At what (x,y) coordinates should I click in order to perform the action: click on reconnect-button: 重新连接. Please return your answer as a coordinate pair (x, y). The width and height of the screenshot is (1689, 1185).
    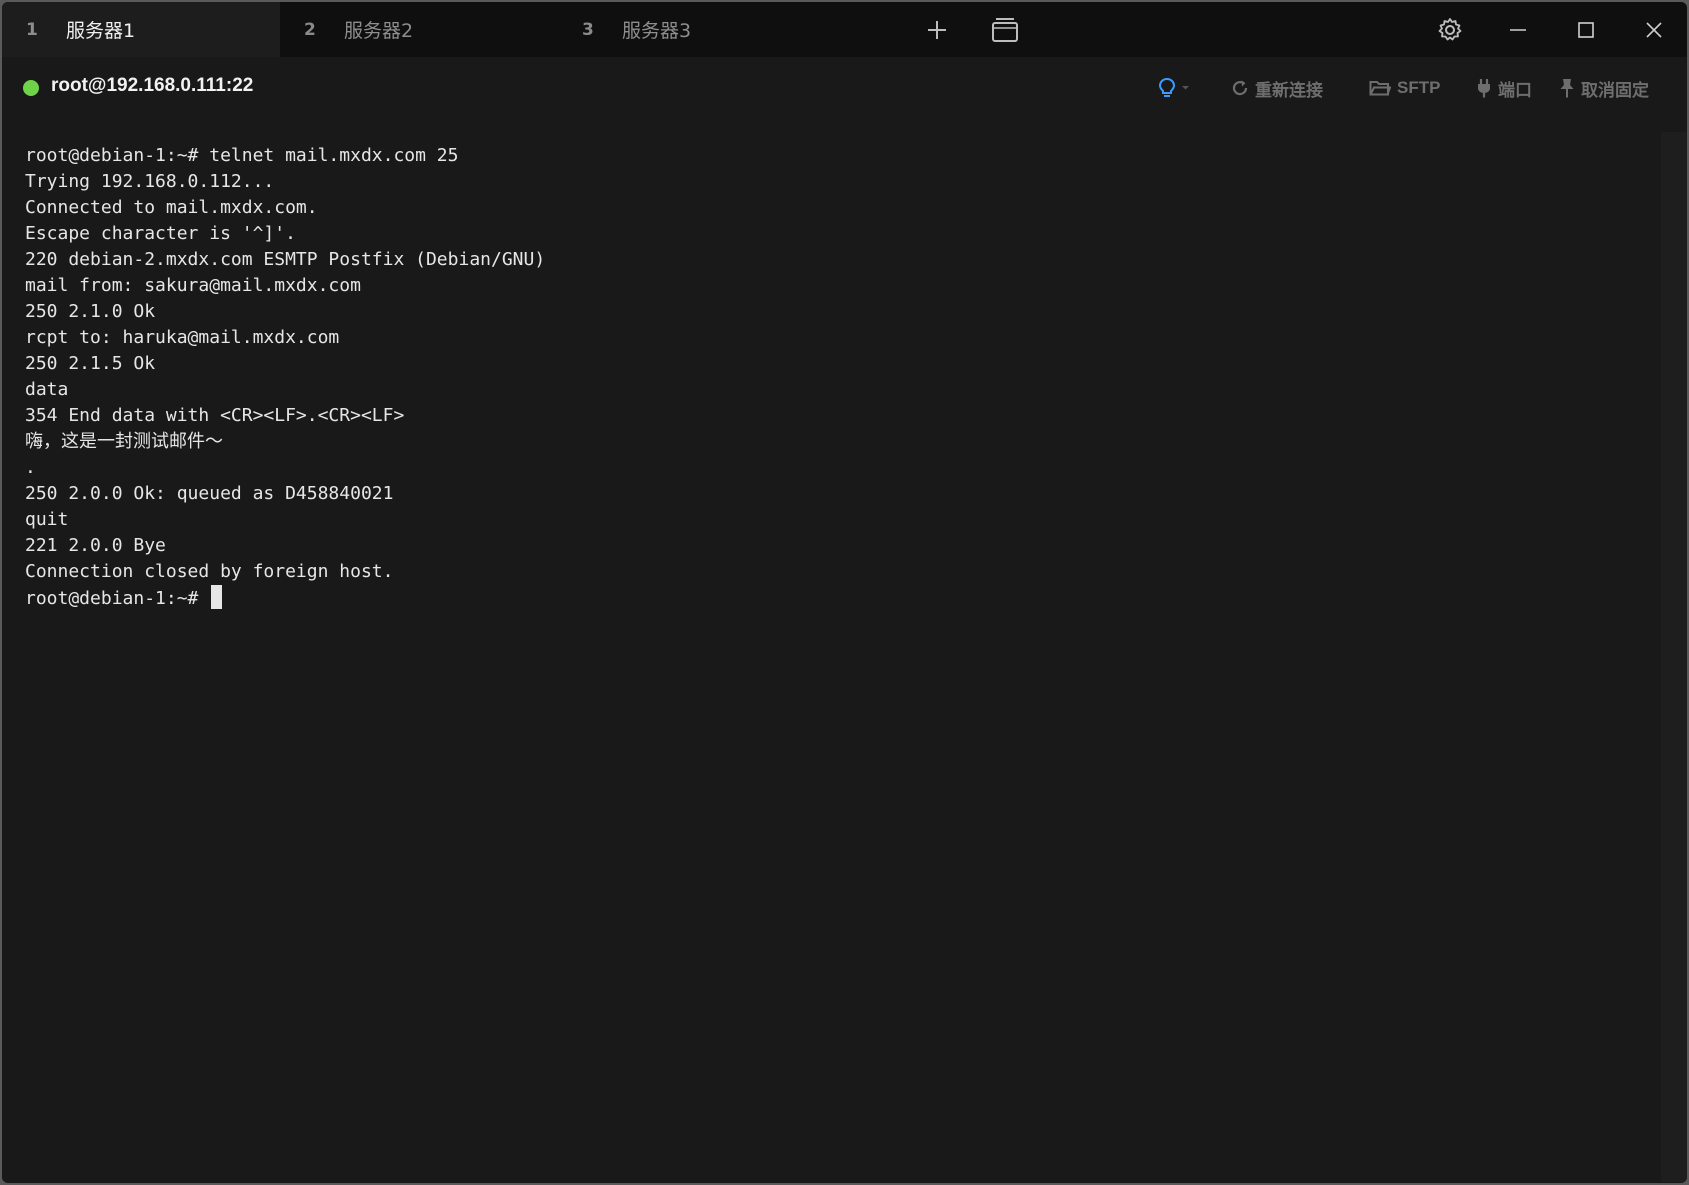
    Looking at the image, I should click on (1277, 88).